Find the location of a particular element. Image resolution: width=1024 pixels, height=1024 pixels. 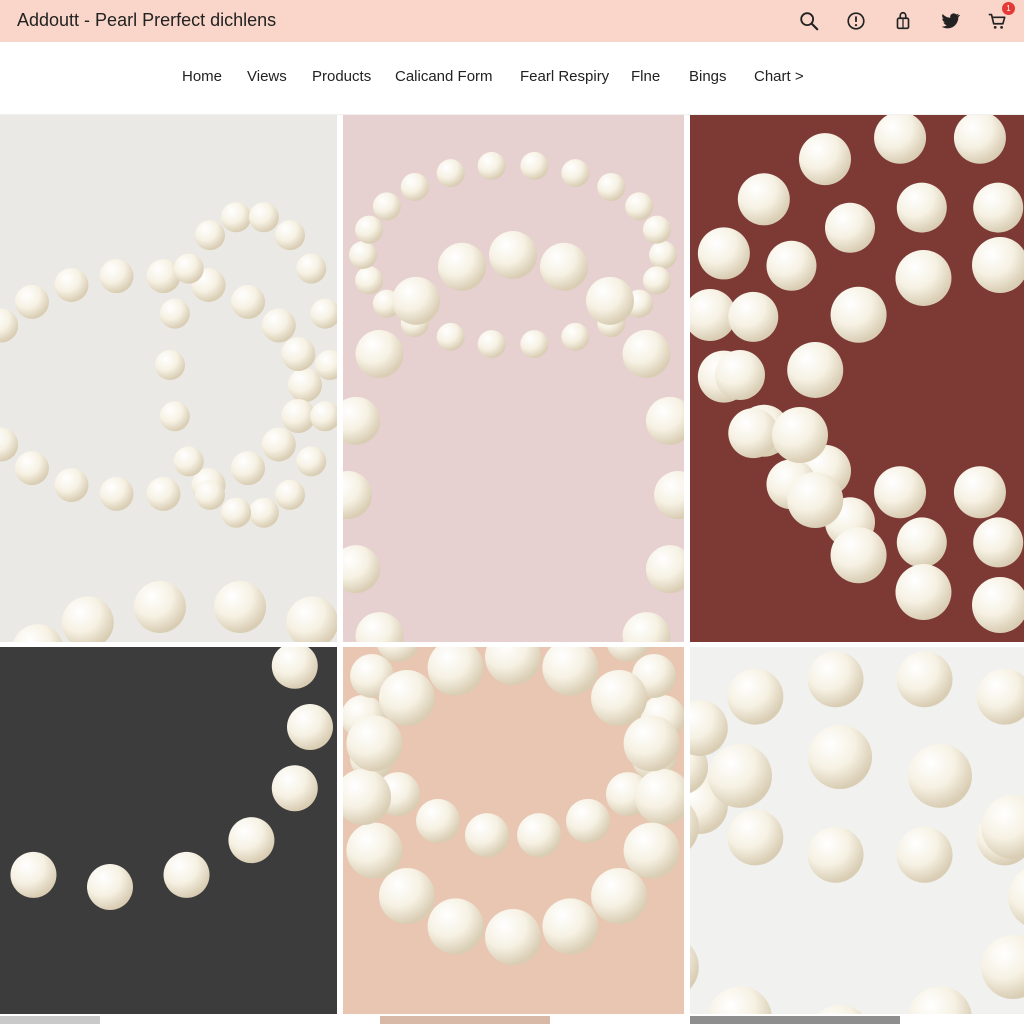

nav-calicand-form: Calicand Form is located at coordinates (444, 76).